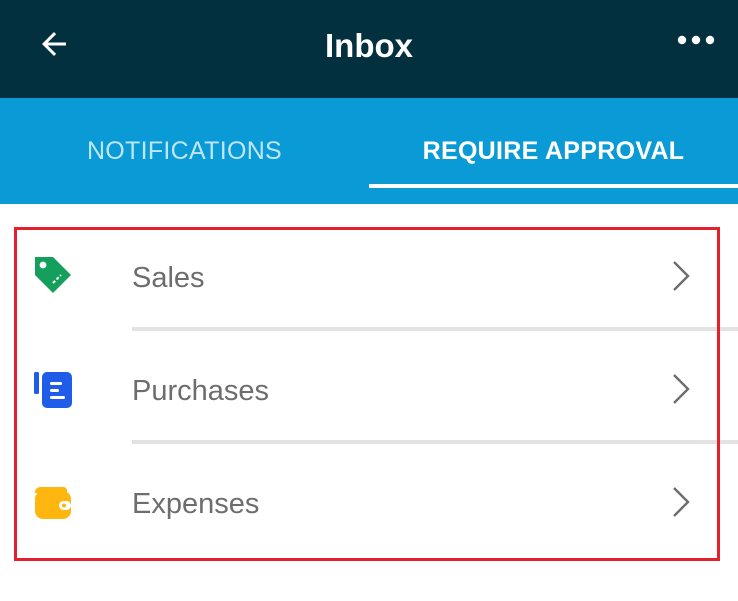  Describe the element at coordinates (53, 503) in the screenshot. I see `wallet-icon` at that location.